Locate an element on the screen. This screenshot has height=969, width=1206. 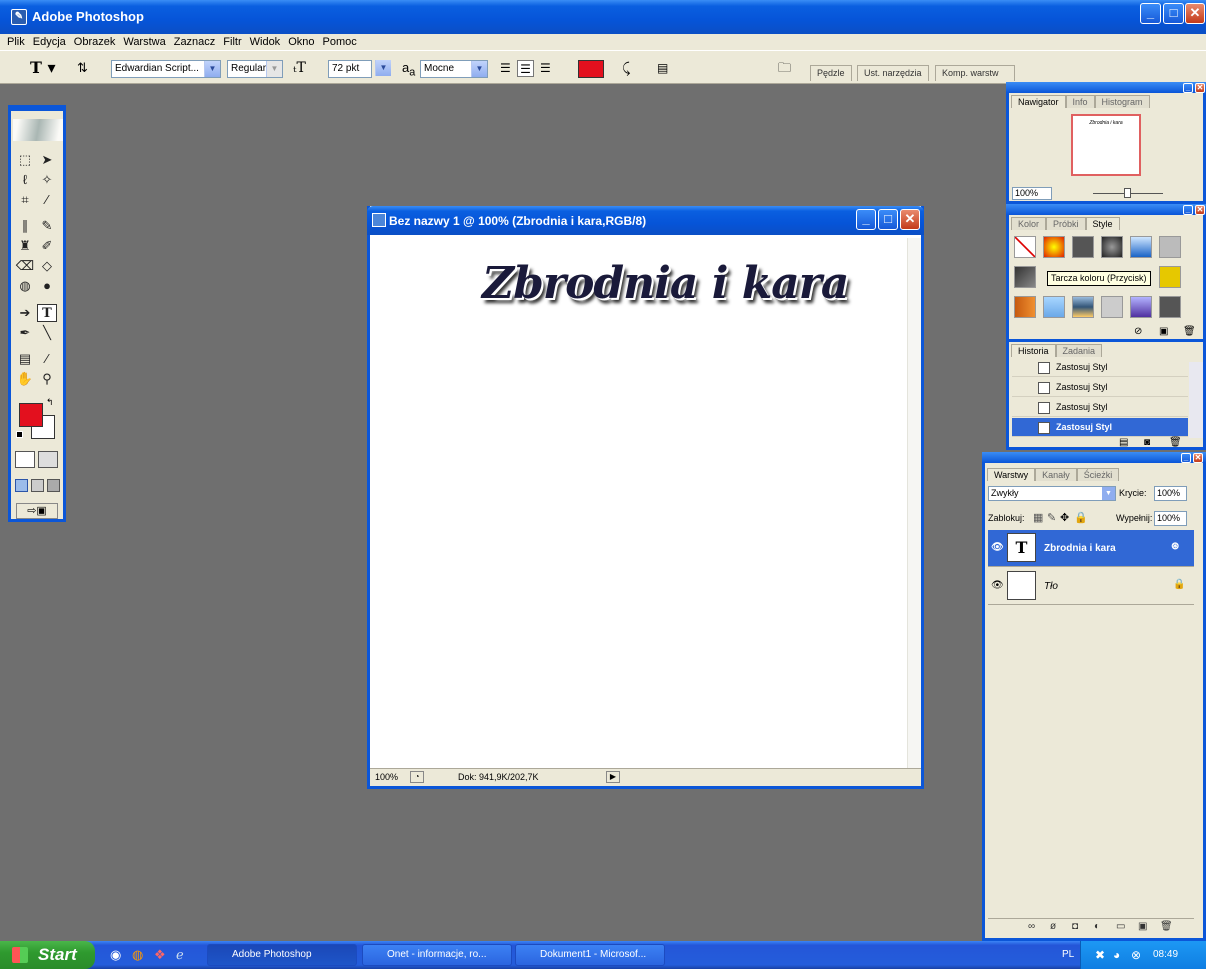
slice-tool-icon: ⁄ is located at coordinates (47, 200).